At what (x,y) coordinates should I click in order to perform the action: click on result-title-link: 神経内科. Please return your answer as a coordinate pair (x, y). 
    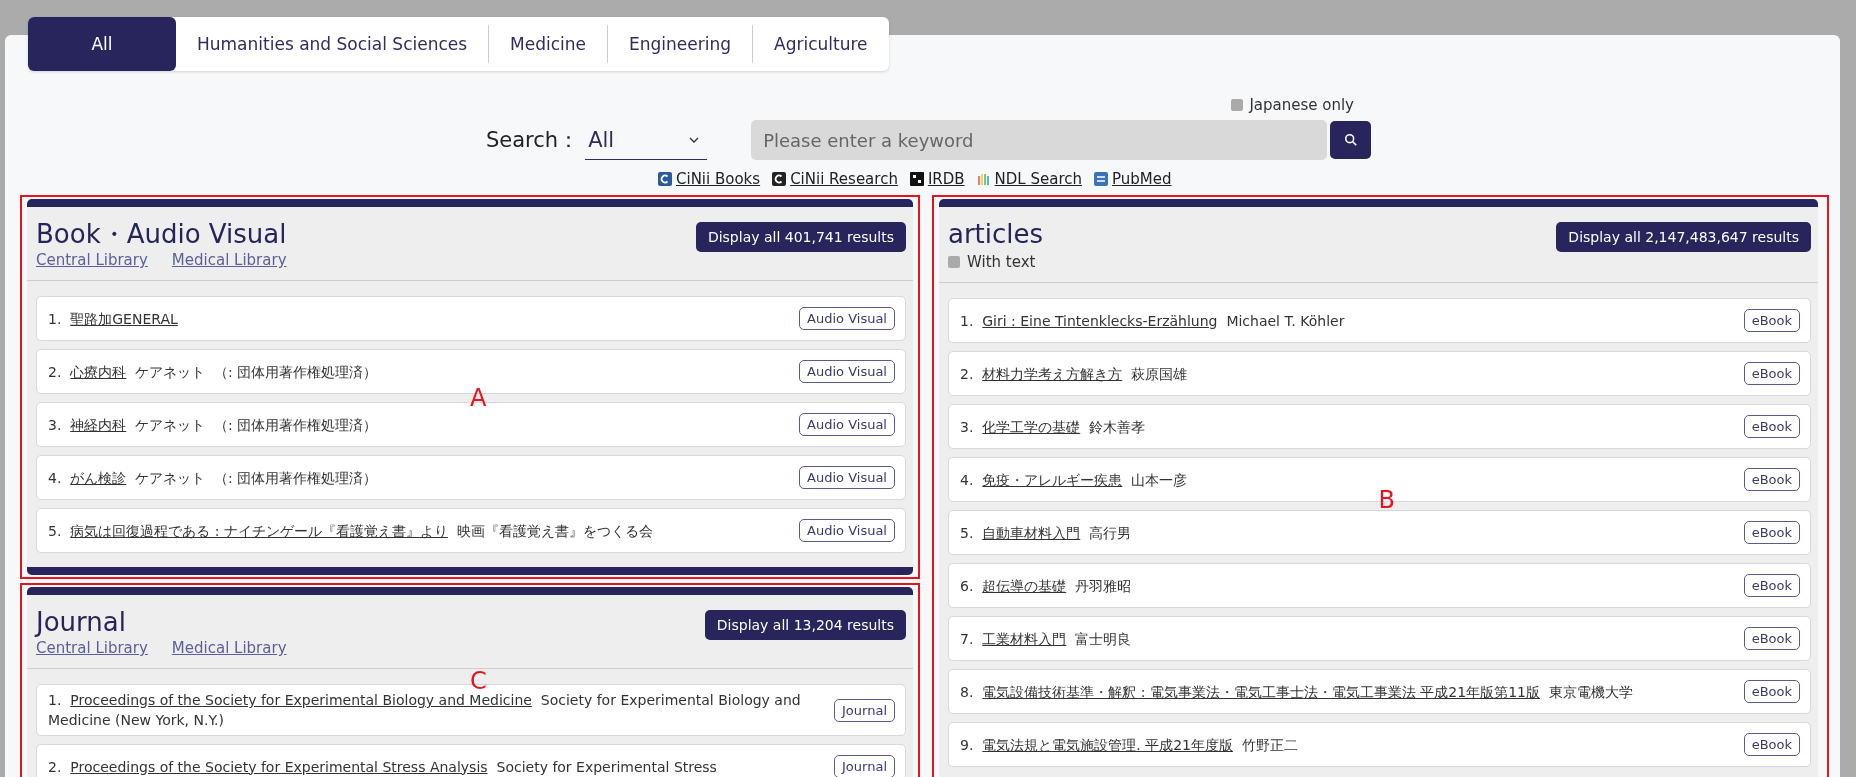
    Looking at the image, I should click on (98, 424).